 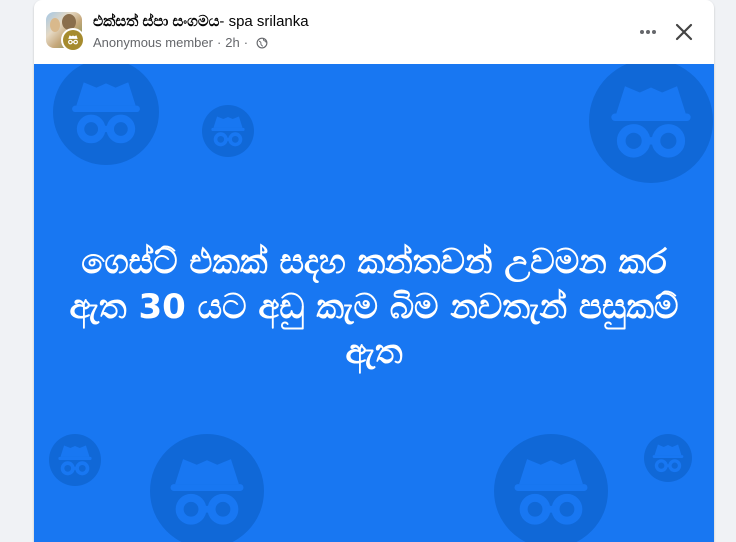 I want to click on post-time: 2h, so click(x=232, y=42).